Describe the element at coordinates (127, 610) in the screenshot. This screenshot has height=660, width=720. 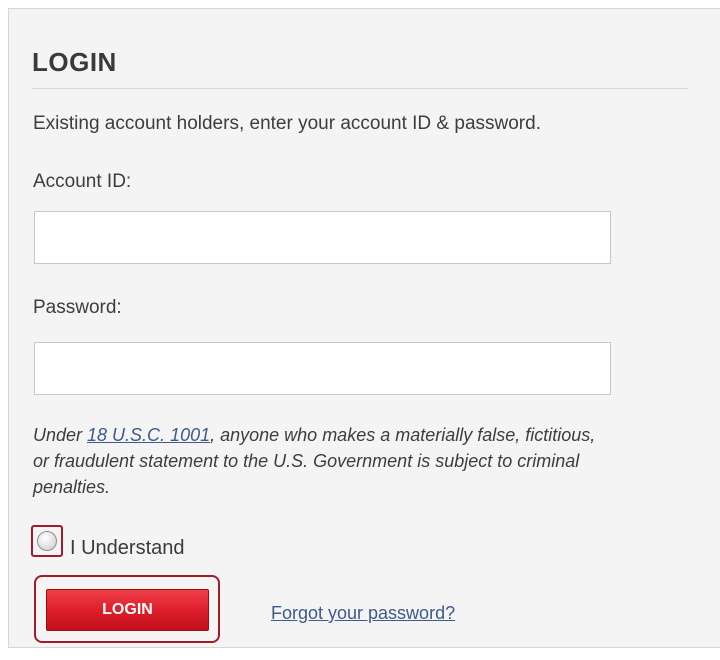
I see `login-button: LOGIN` at that location.